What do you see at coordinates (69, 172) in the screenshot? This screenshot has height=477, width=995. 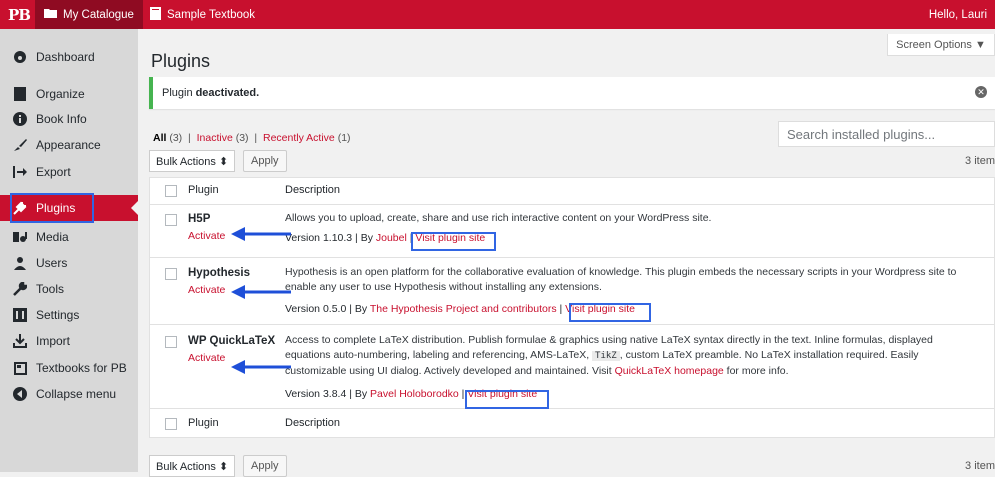 I see `sidebar-item-export: Export` at bounding box center [69, 172].